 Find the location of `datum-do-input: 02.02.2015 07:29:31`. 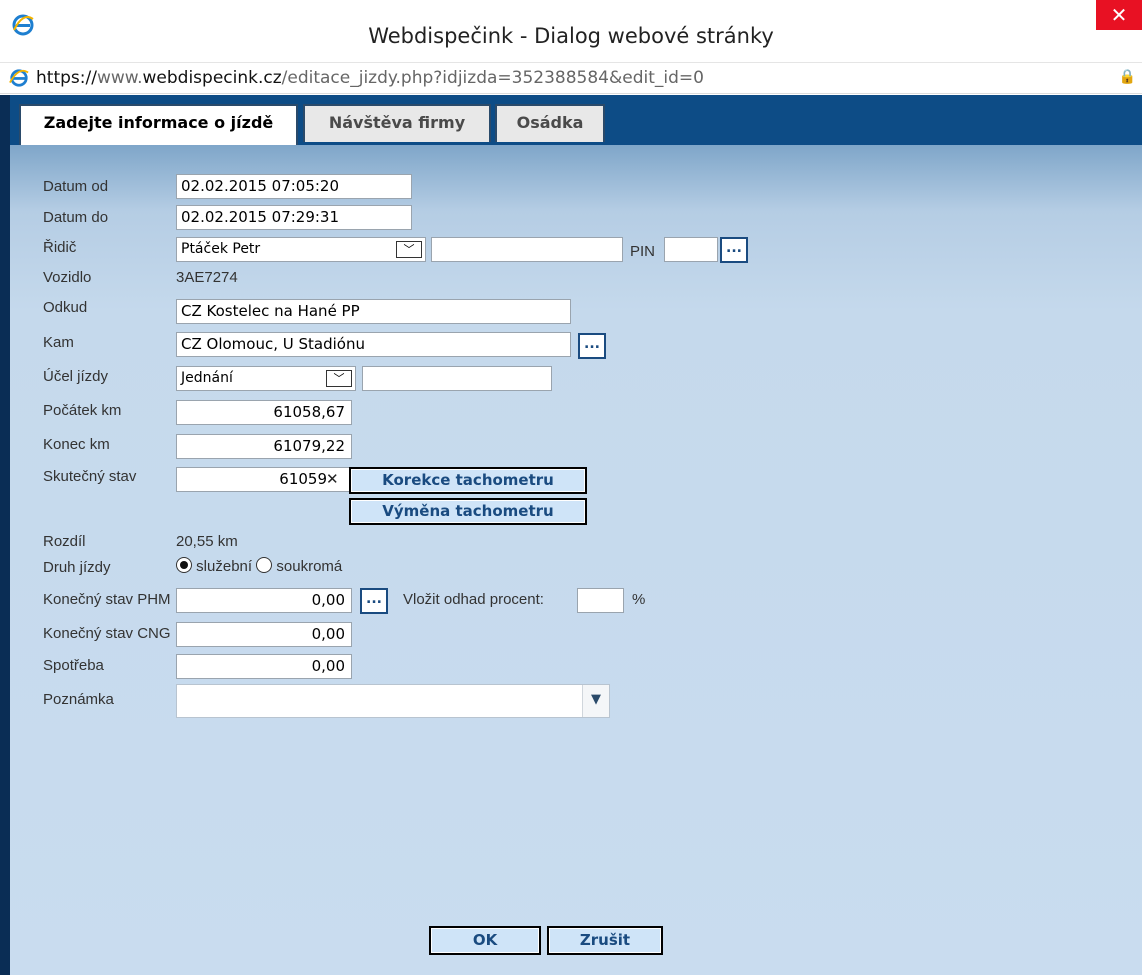

datum-do-input: 02.02.2015 07:29:31 is located at coordinates (294, 217).